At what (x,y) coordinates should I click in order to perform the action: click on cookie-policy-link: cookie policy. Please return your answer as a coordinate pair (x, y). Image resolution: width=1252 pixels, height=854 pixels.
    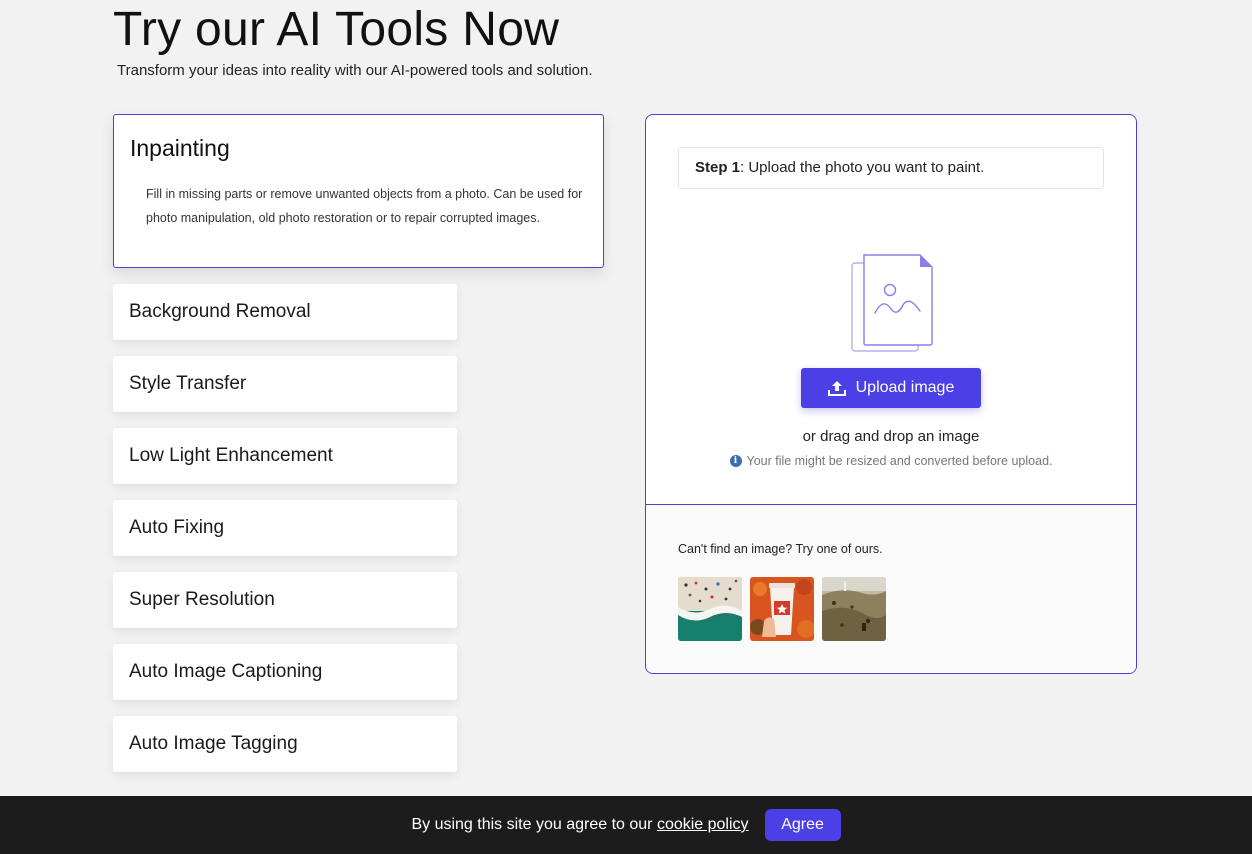
    Looking at the image, I should click on (703, 824).